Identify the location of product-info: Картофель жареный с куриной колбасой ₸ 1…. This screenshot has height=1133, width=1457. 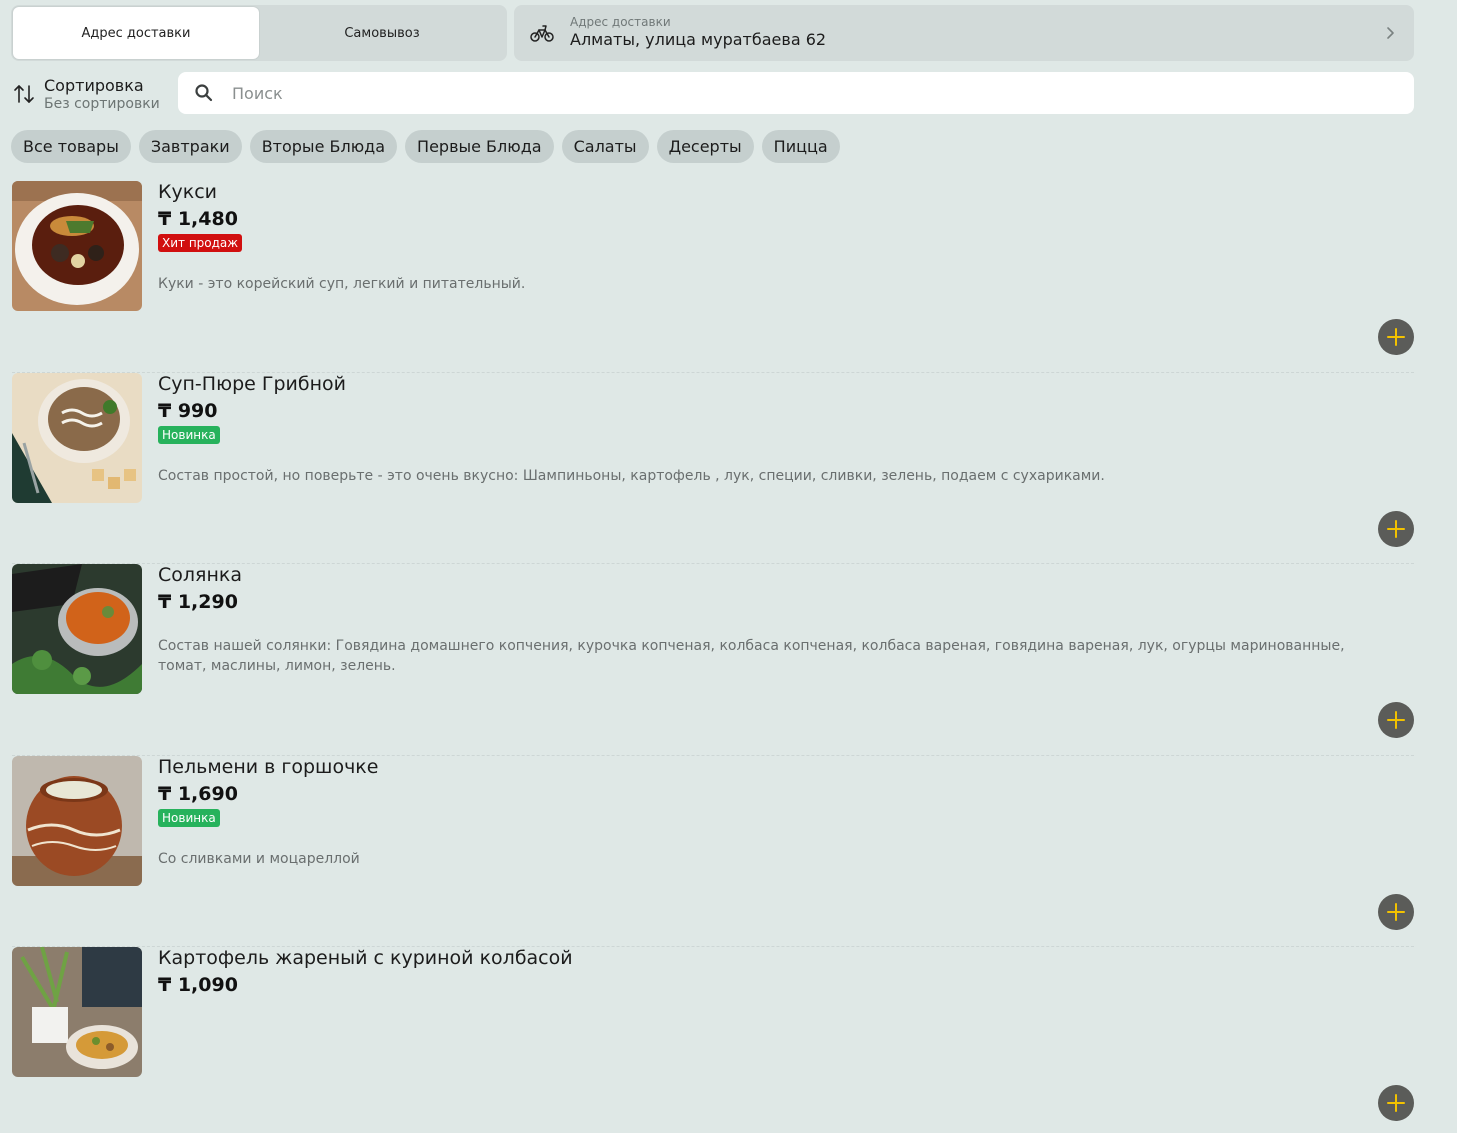
(766, 983).